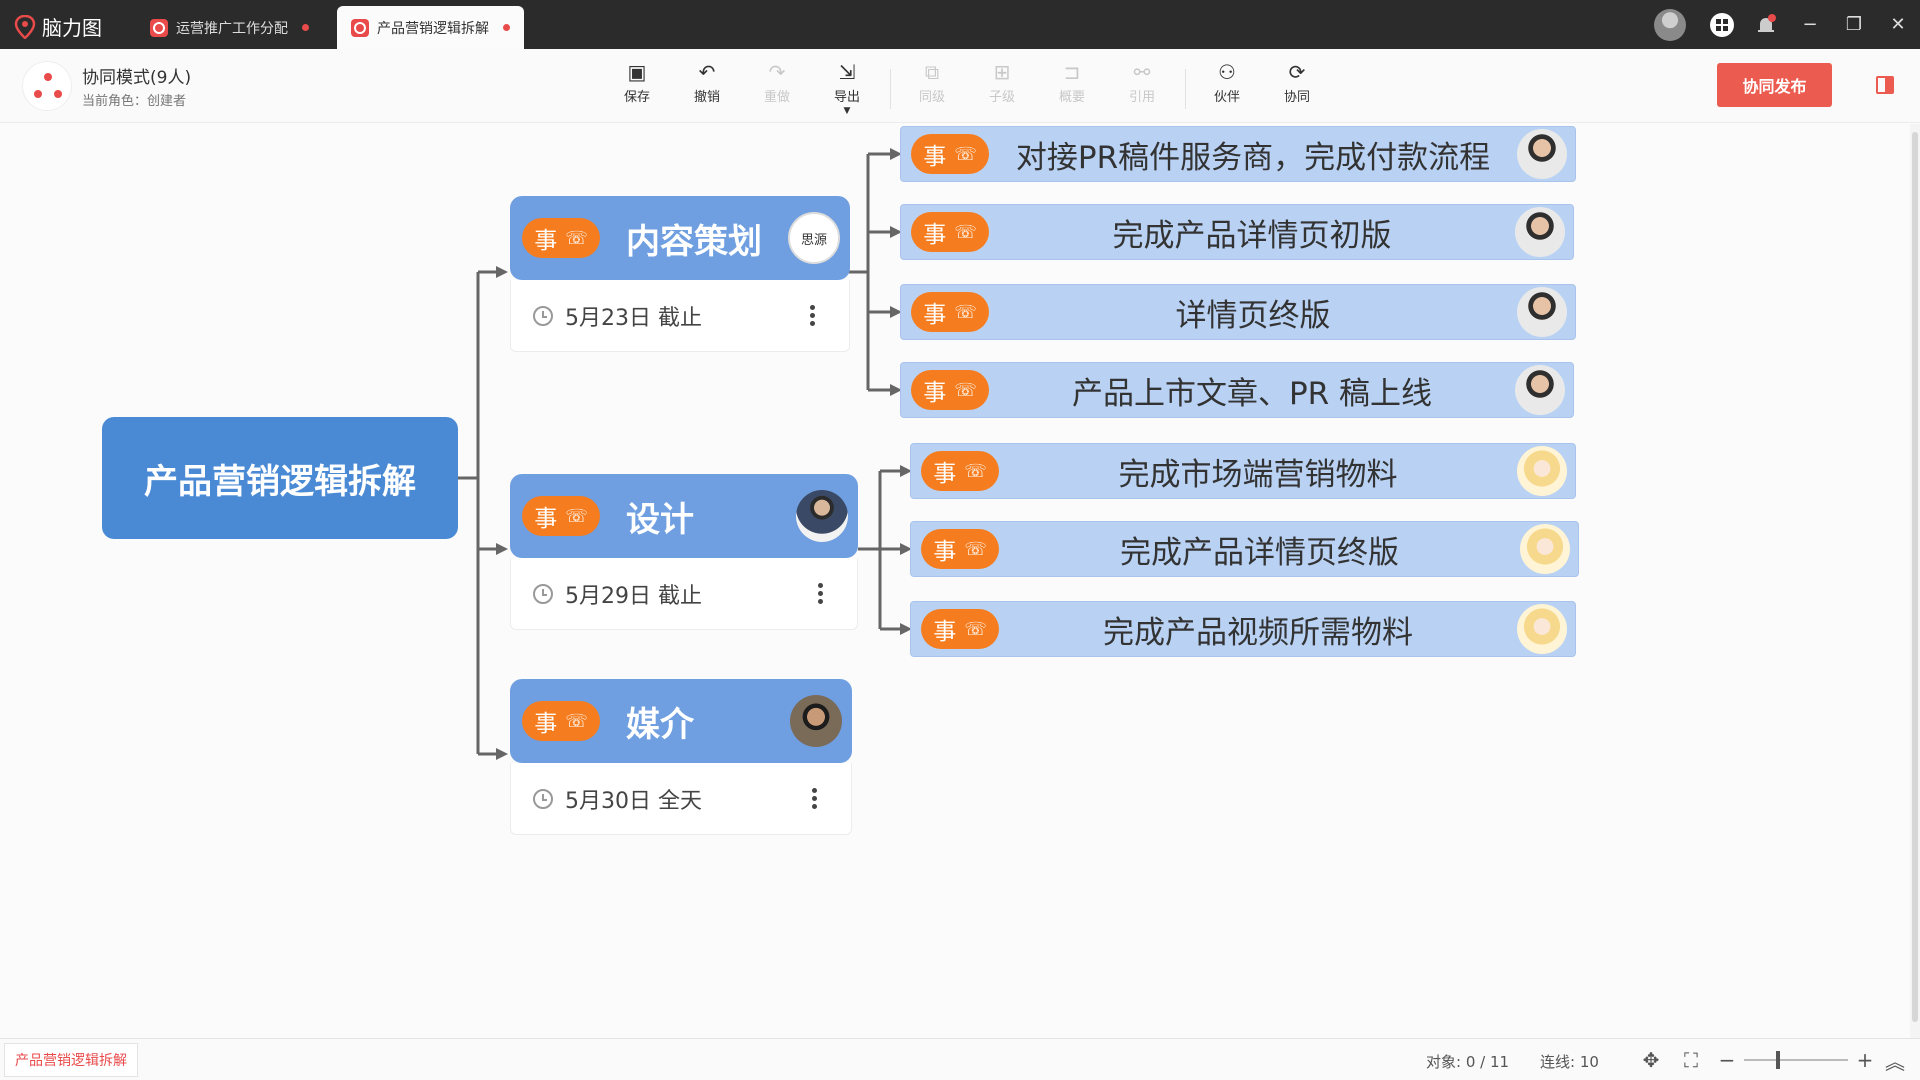 This screenshot has height=1080, width=1920. Describe the element at coordinates (1468, 1062) in the screenshot. I see `object-count: 对象: 0 / 11` at that location.